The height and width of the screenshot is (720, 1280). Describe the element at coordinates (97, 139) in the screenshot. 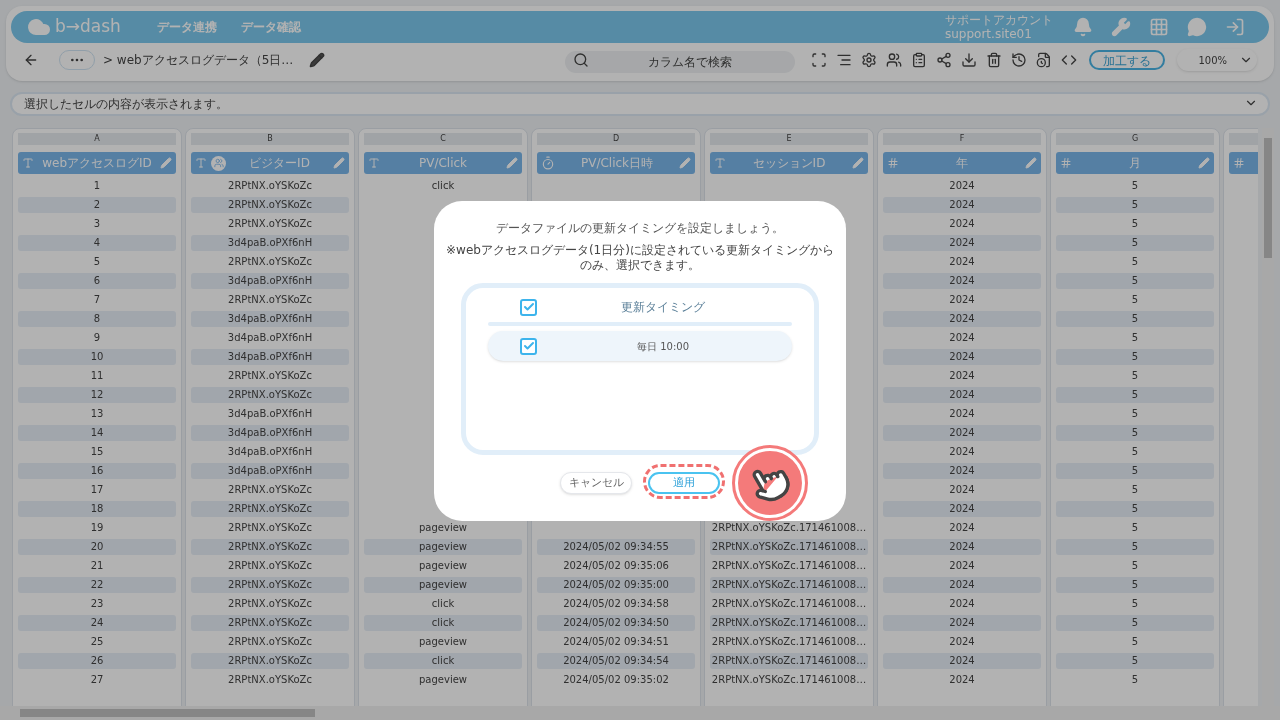

I see `column-letter: A` at that location.